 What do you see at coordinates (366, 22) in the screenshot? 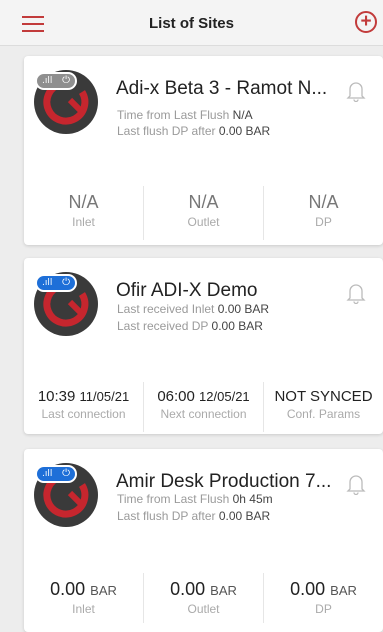
I see `add-site-icon: +` at bounding box center [366, 22].